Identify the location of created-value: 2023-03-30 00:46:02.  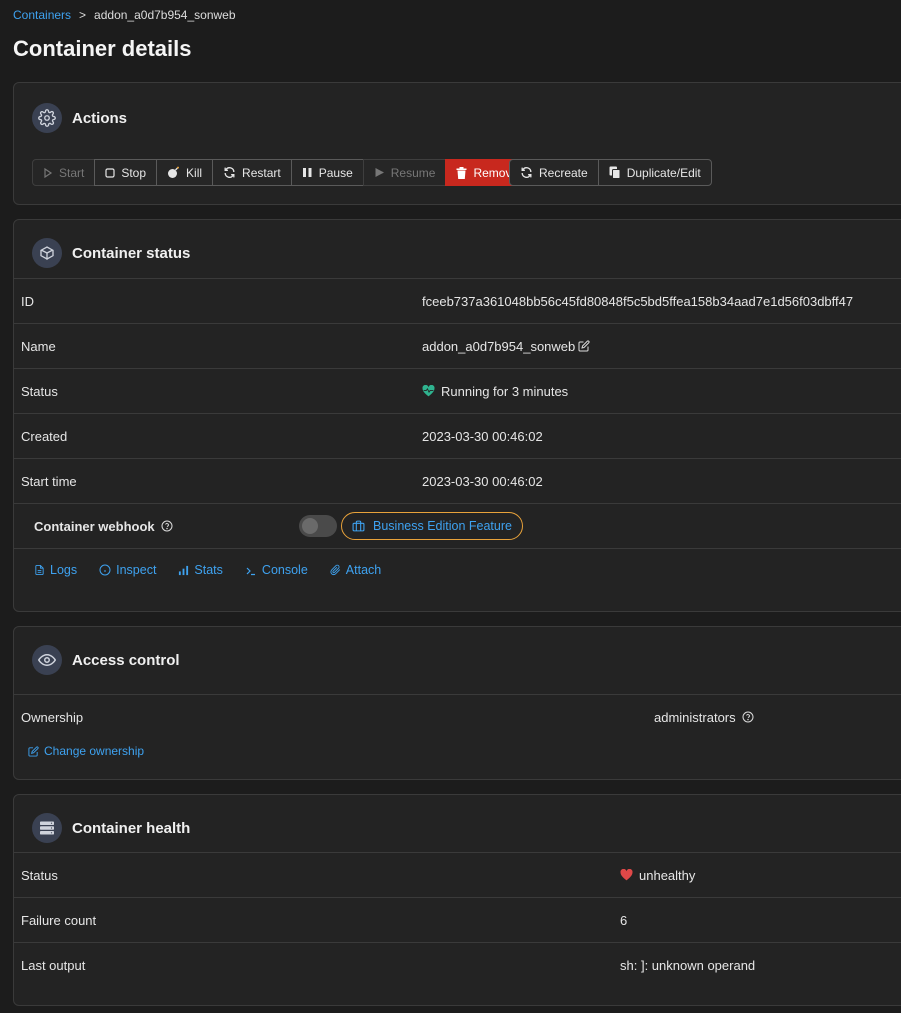
(482, 436).